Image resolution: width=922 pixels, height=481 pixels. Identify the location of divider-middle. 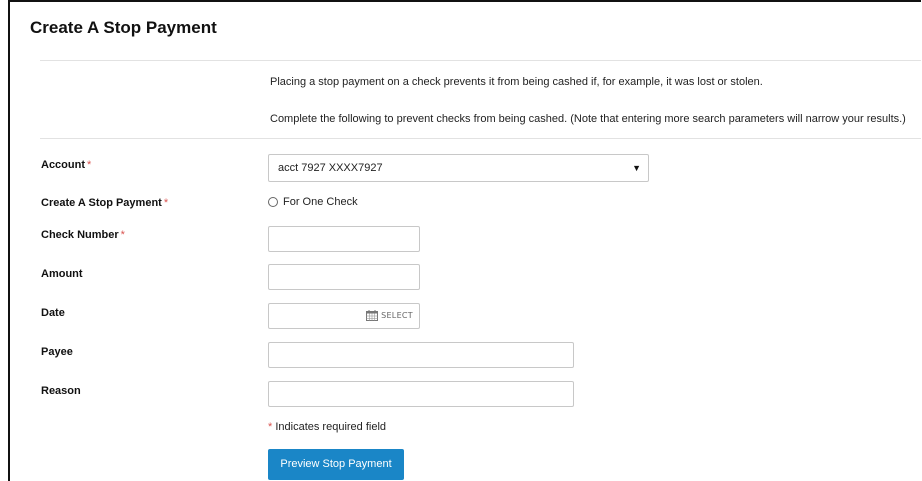
(480, 138).